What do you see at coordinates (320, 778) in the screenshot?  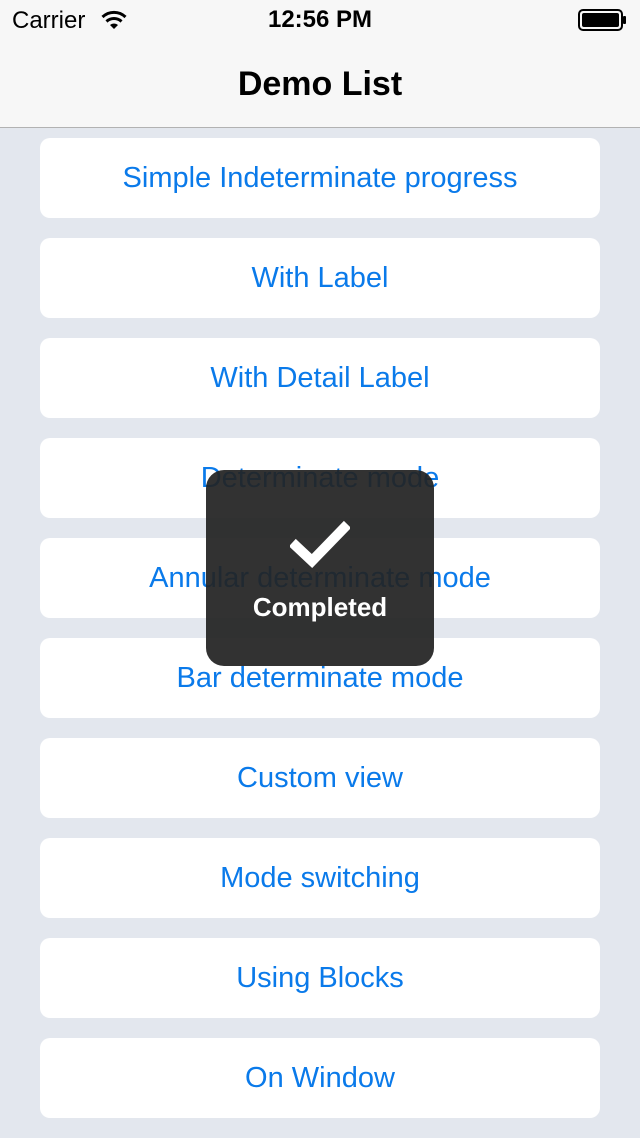 I see `list-item-custom-view: Custom view` at bounding box center [320, 778].